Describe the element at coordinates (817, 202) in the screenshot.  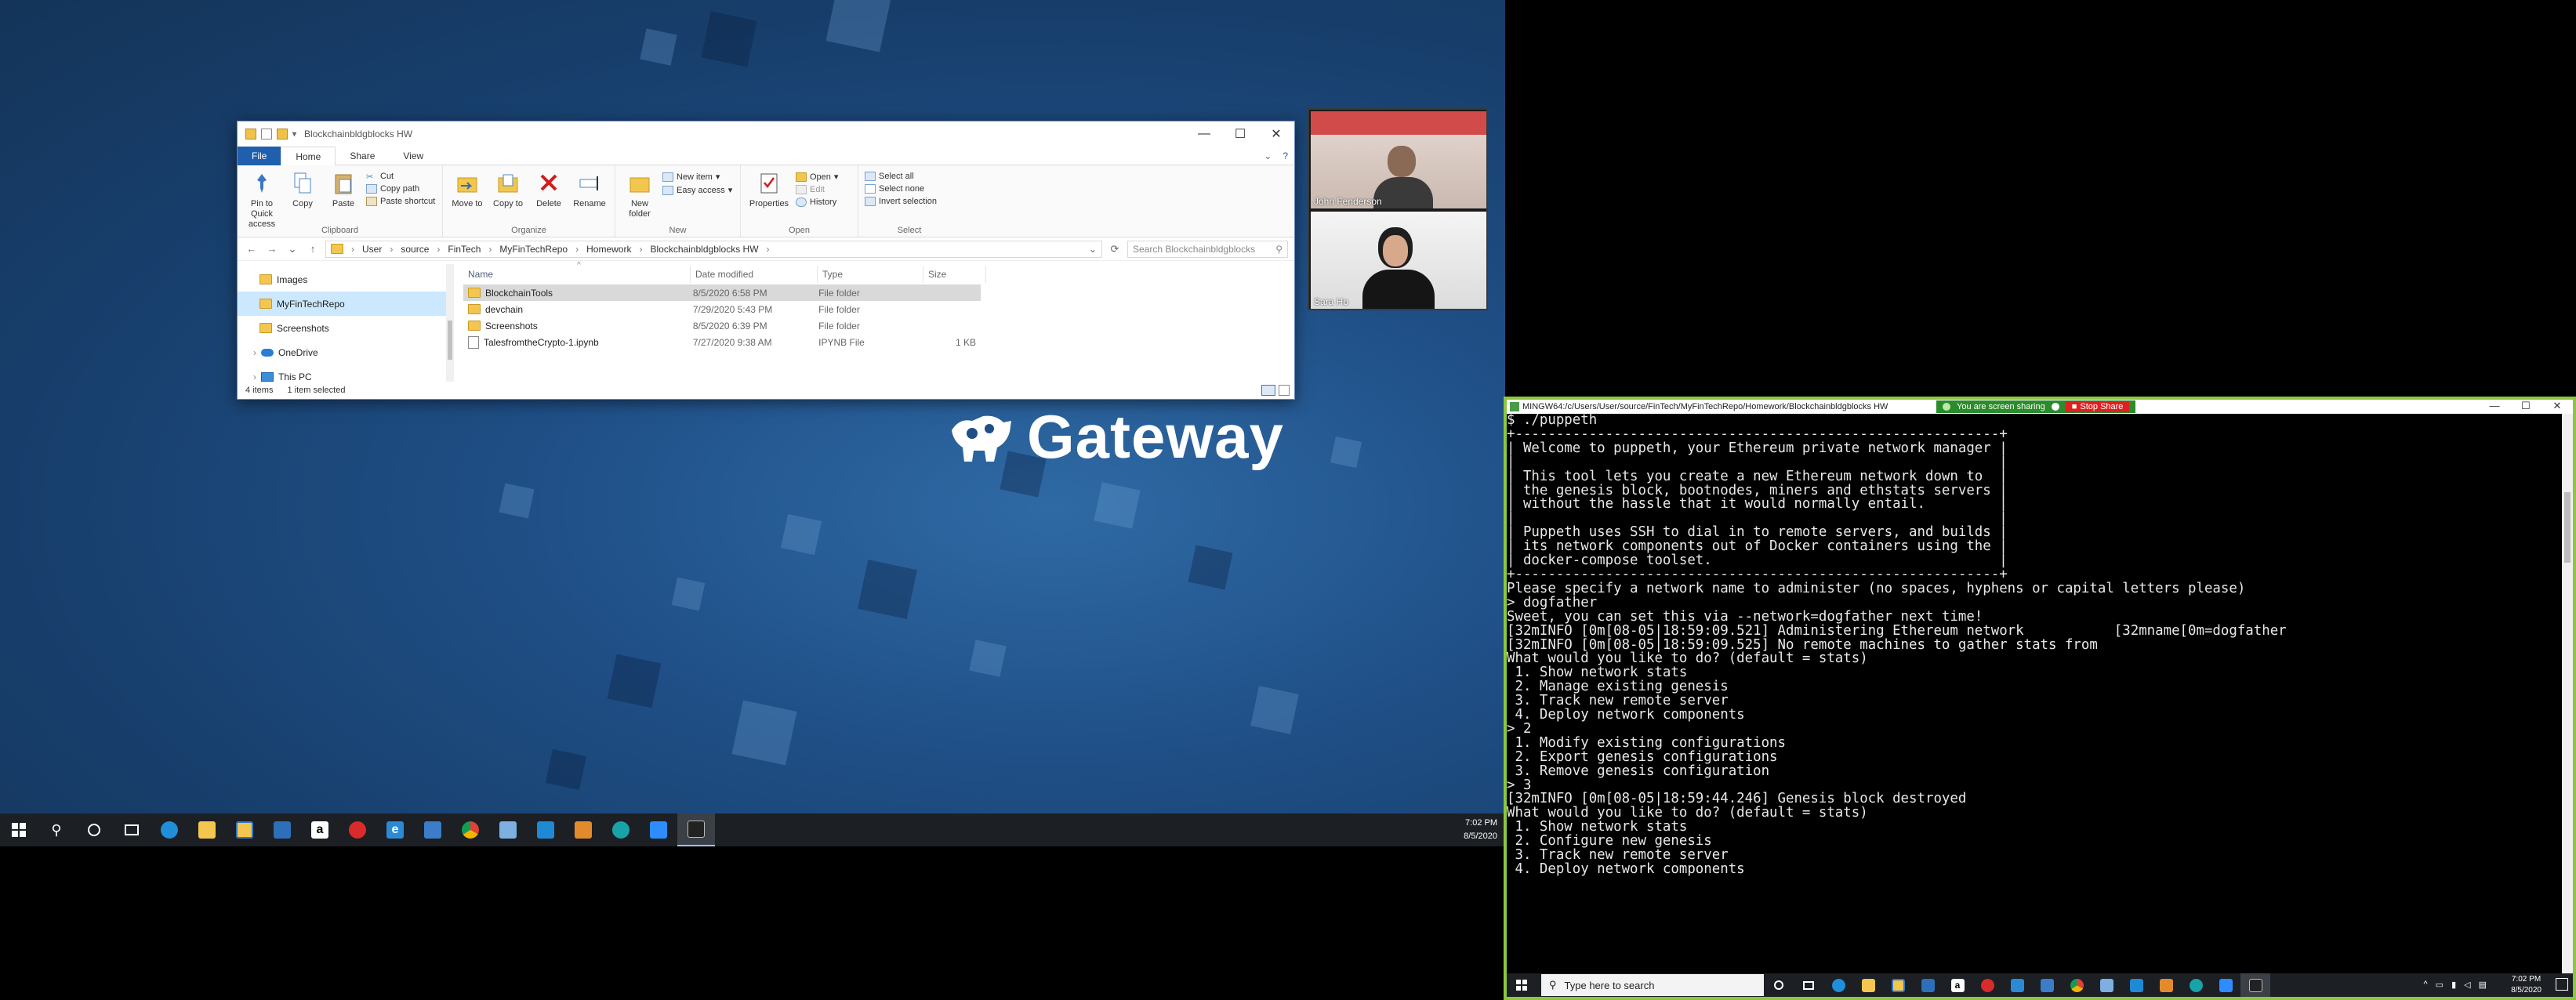
I see `history-button: History` at that location.